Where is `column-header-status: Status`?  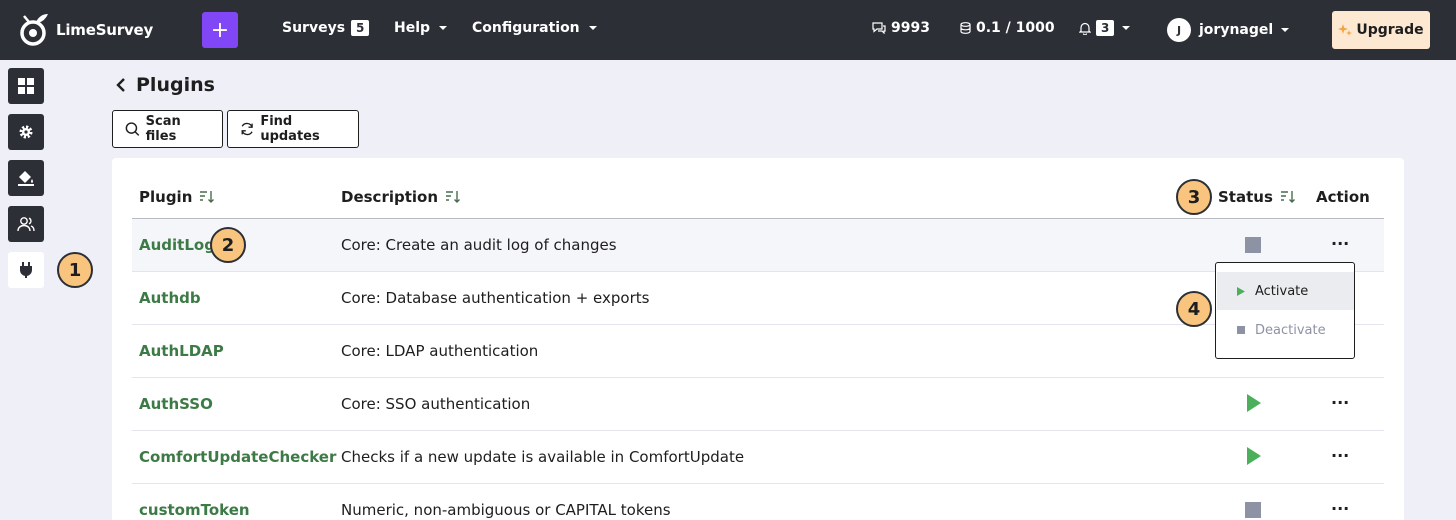
column-header-status: Status is located at coordinates (1256, 197).